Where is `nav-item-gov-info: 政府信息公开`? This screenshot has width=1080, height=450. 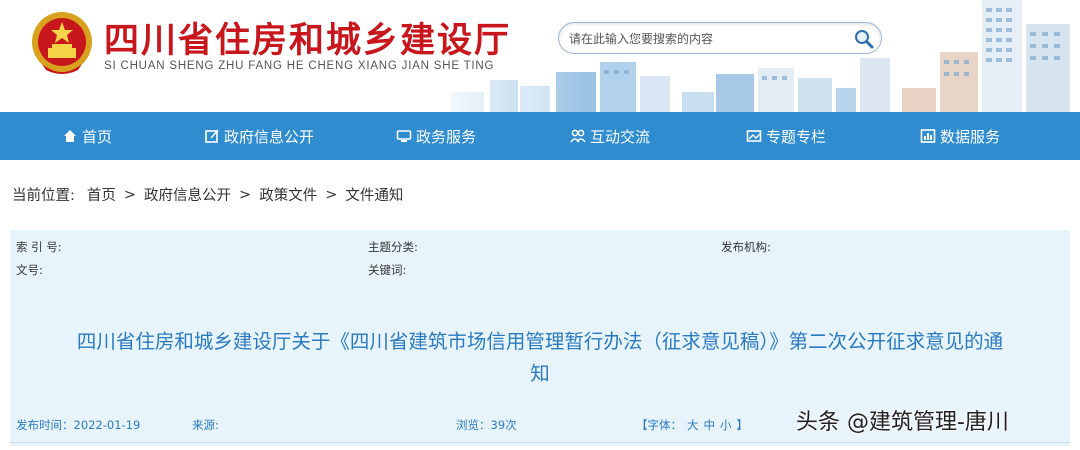
nav-item-gov-info: 政府信息公开 is located at coordinates (259, 136).